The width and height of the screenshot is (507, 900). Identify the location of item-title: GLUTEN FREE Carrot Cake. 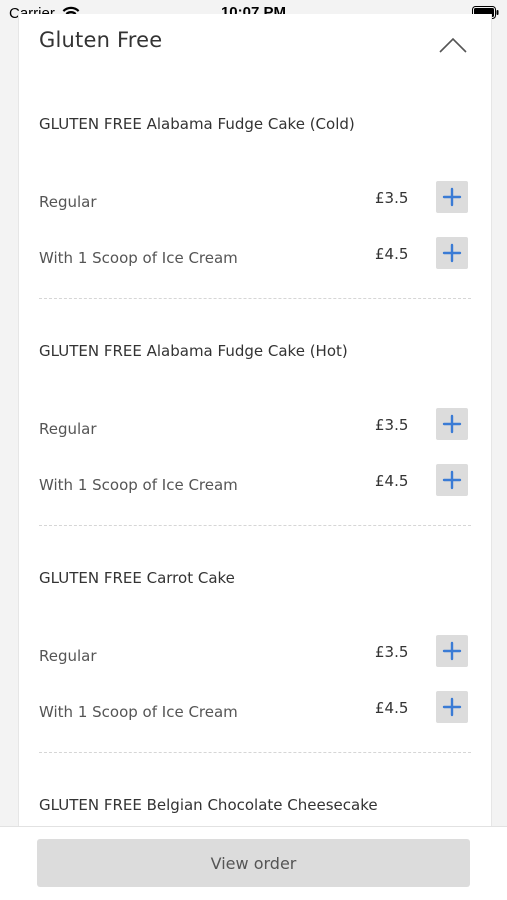
(137, 578).